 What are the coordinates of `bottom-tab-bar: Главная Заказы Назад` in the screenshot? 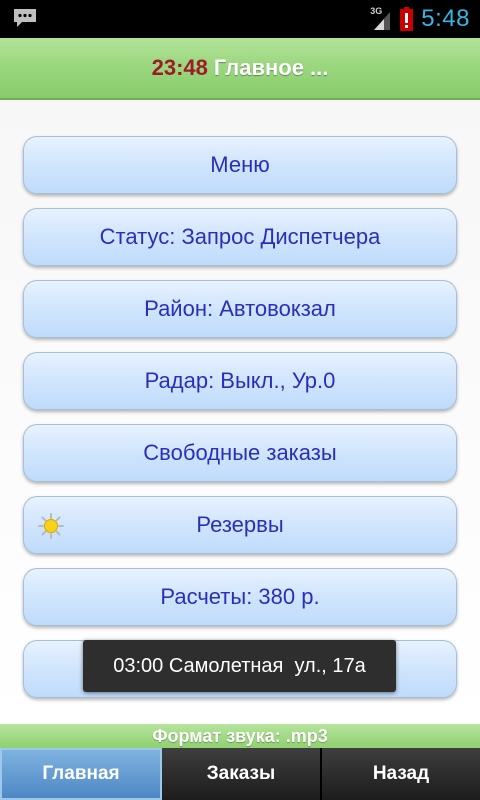 It's located at (240, 774).